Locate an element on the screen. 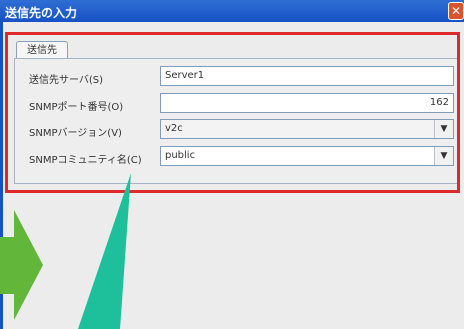 The height and width of the screenshot is (329, 464). callout-pointer-icon is located at coordinates (104, 251).